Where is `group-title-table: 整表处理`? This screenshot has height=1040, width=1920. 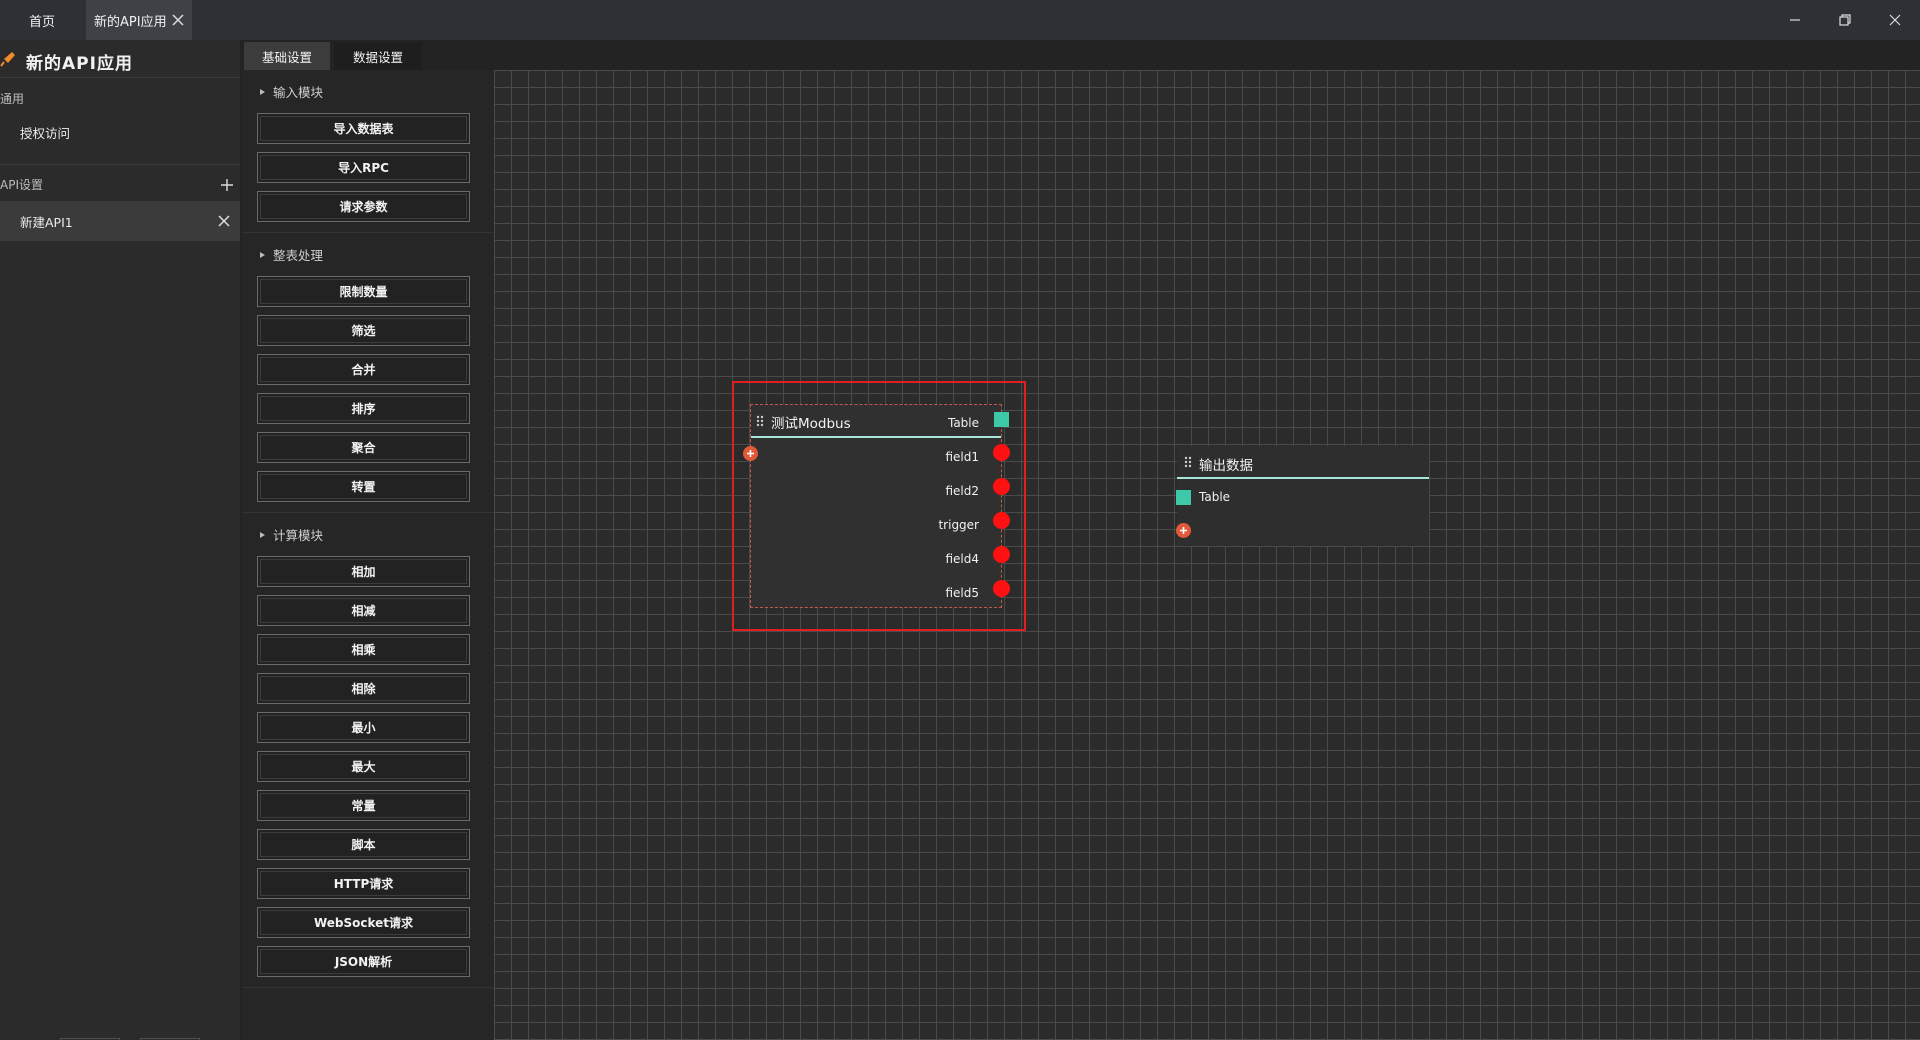
group-title-table: 整表处理 is located at coordinates (291, 254).